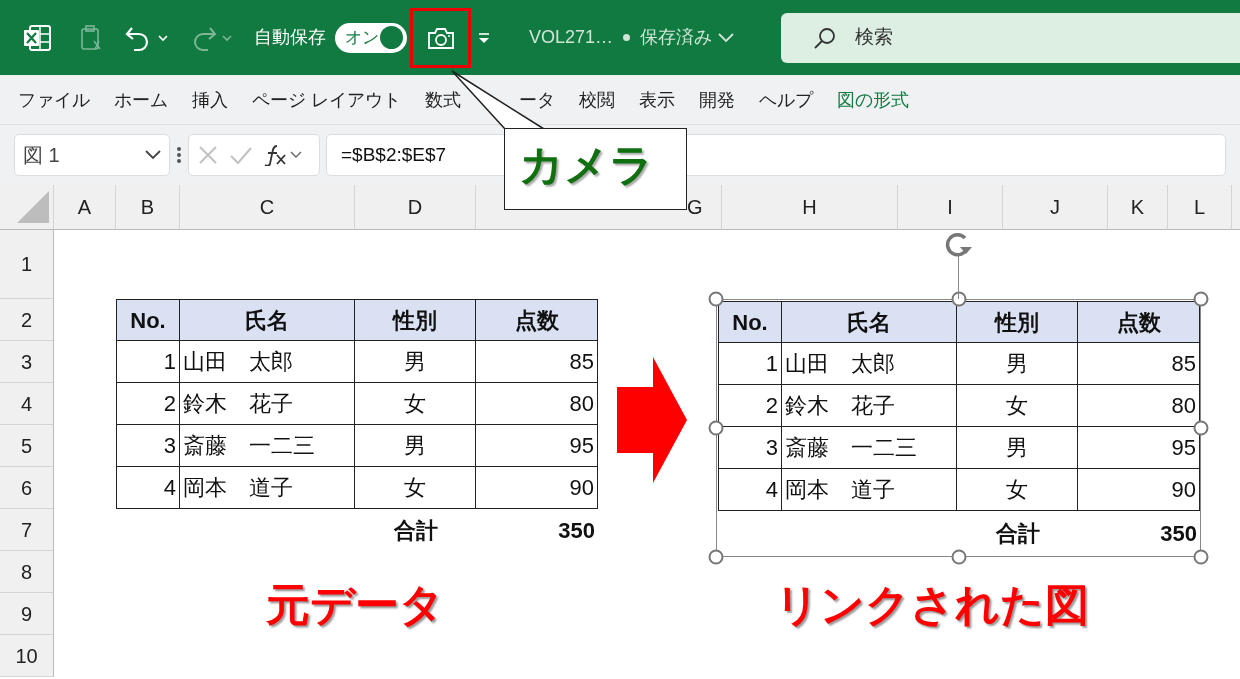  Describe the element at coordinates (355, 605) in the screenshot. I see `caption: 元データ` at that location.